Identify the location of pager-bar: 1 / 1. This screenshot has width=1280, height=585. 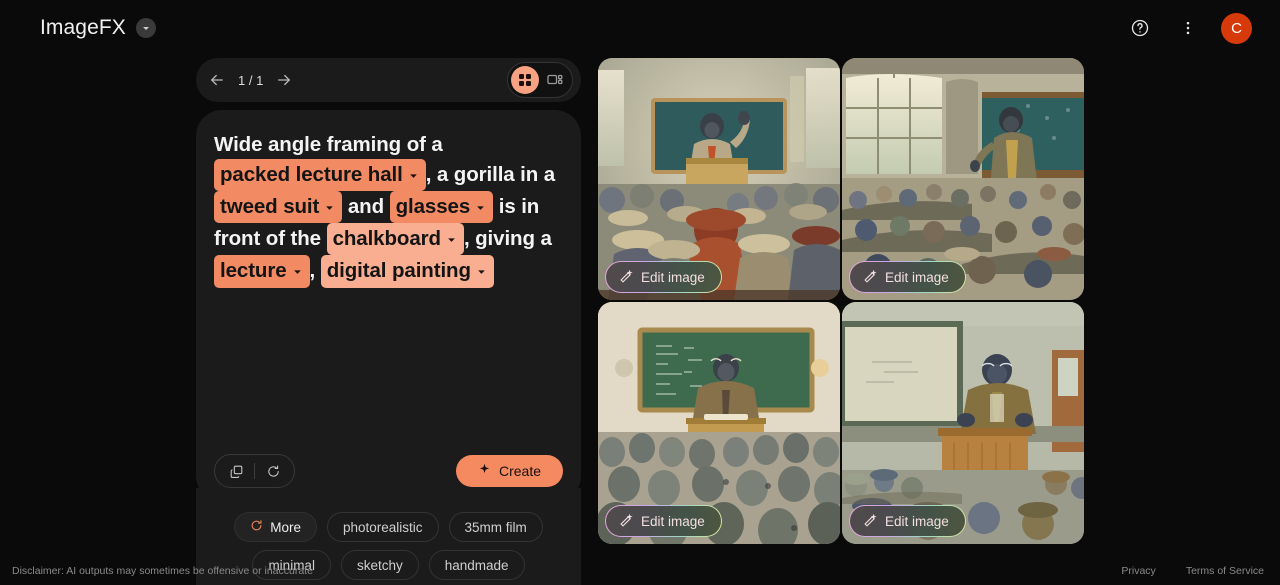
(388, 80).